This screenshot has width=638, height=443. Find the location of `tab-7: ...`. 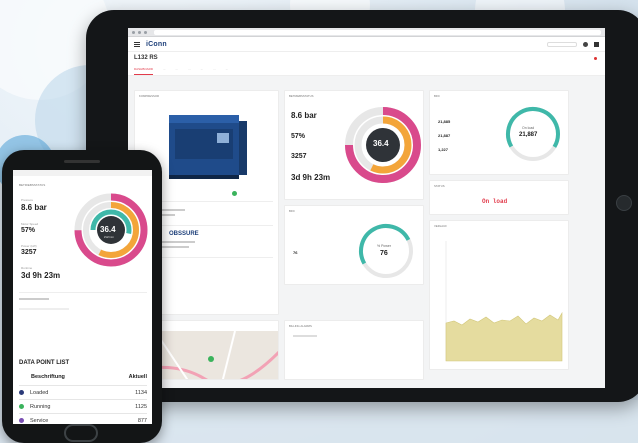

tab-7: ... is located at coordinates (227, 71).